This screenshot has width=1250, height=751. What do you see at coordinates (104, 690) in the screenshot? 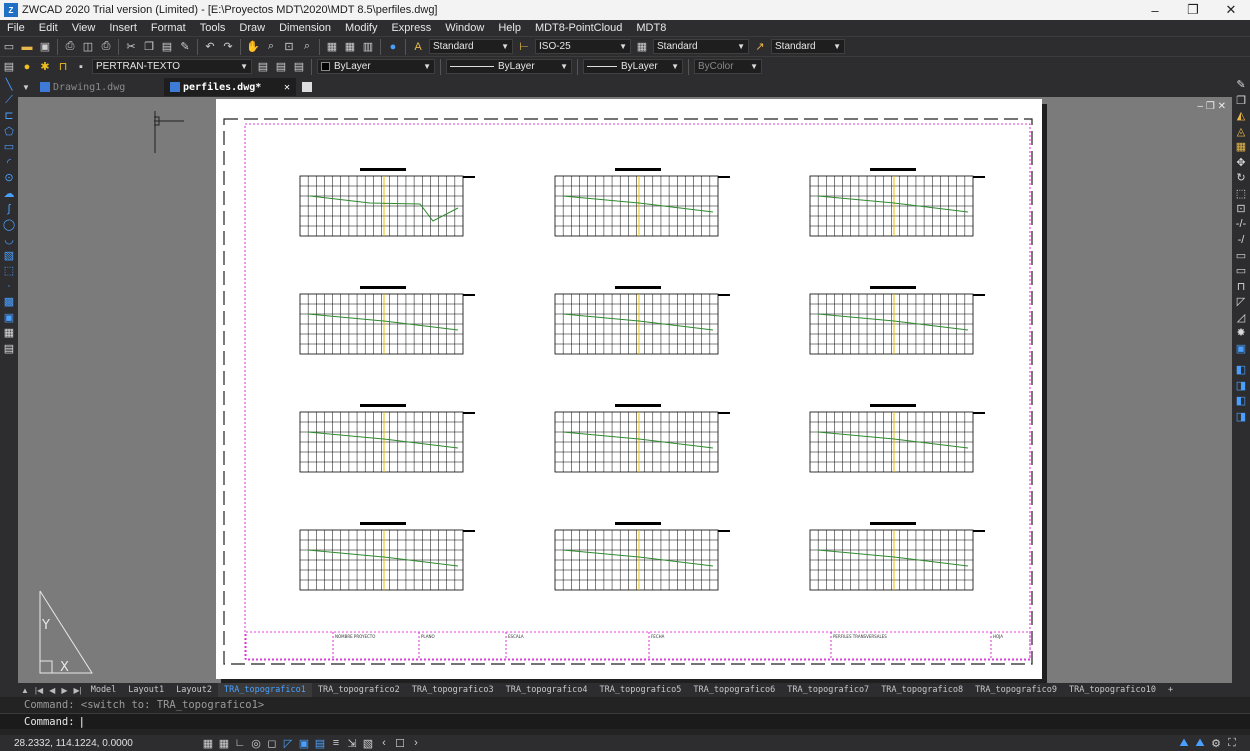
I see `layout-tab: Model` at bounding box center [104, 690].